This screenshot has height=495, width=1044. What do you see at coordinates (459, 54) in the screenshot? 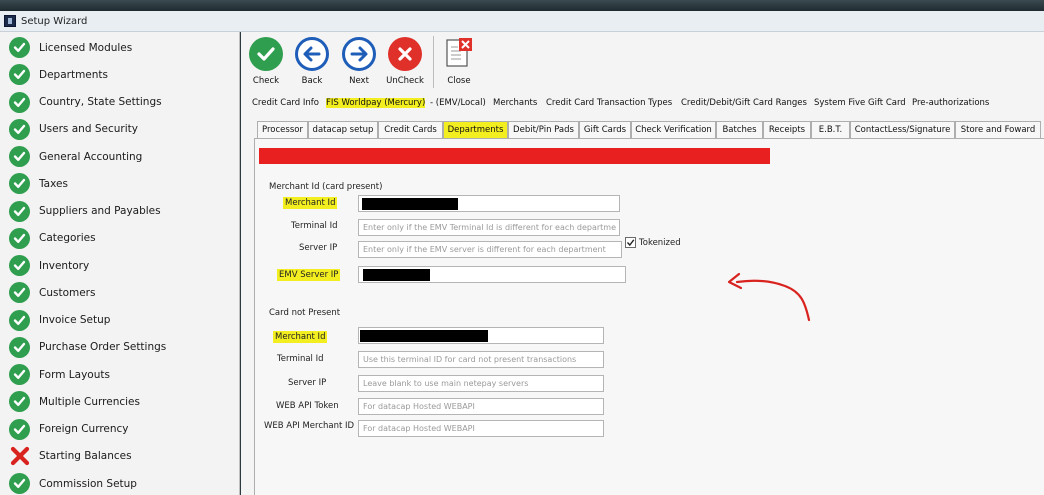
I see `close-document-icon` at bounding box center [459, 54].